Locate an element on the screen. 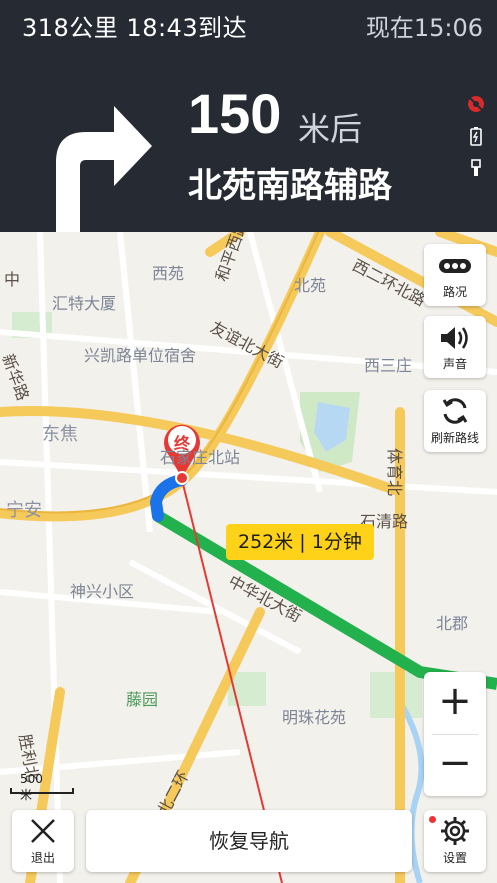 This screenshot has width=497, height=883. traffic-label: 路况 is located at coordinates (454, 292).